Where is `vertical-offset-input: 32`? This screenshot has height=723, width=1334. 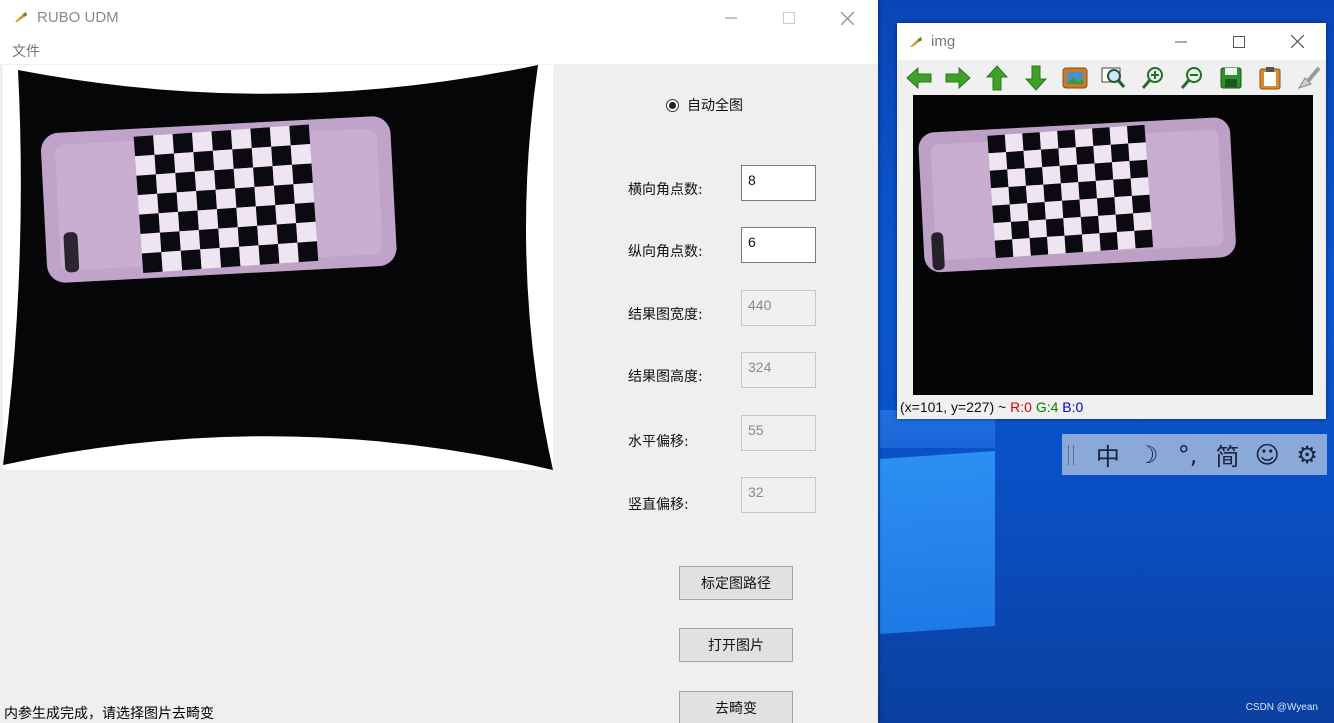 vertical-offset-input: 32 is located at coordinates (778, 495).